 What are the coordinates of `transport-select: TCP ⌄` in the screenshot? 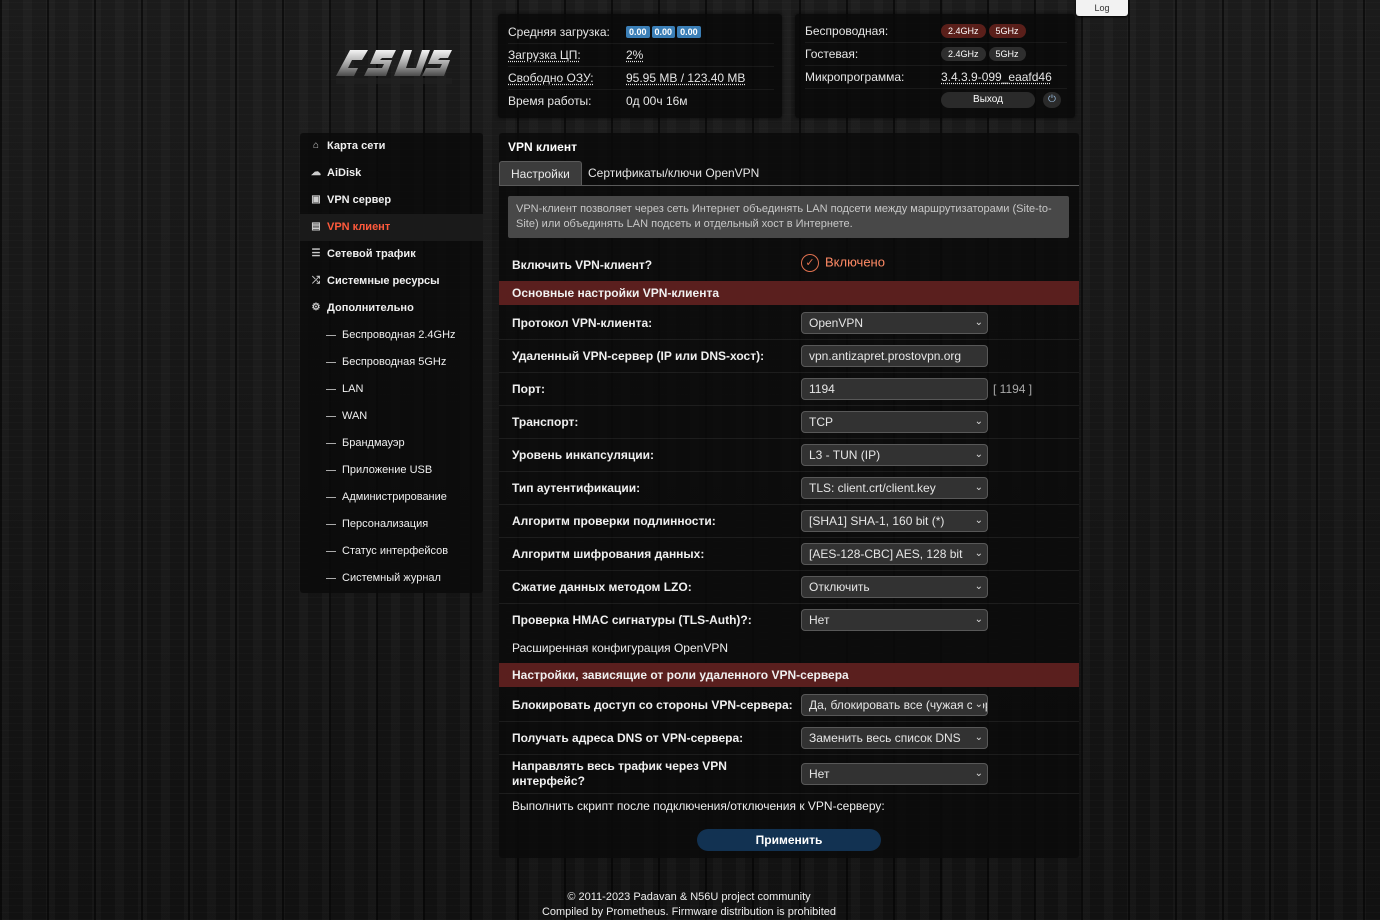 It's located at (894, 422).